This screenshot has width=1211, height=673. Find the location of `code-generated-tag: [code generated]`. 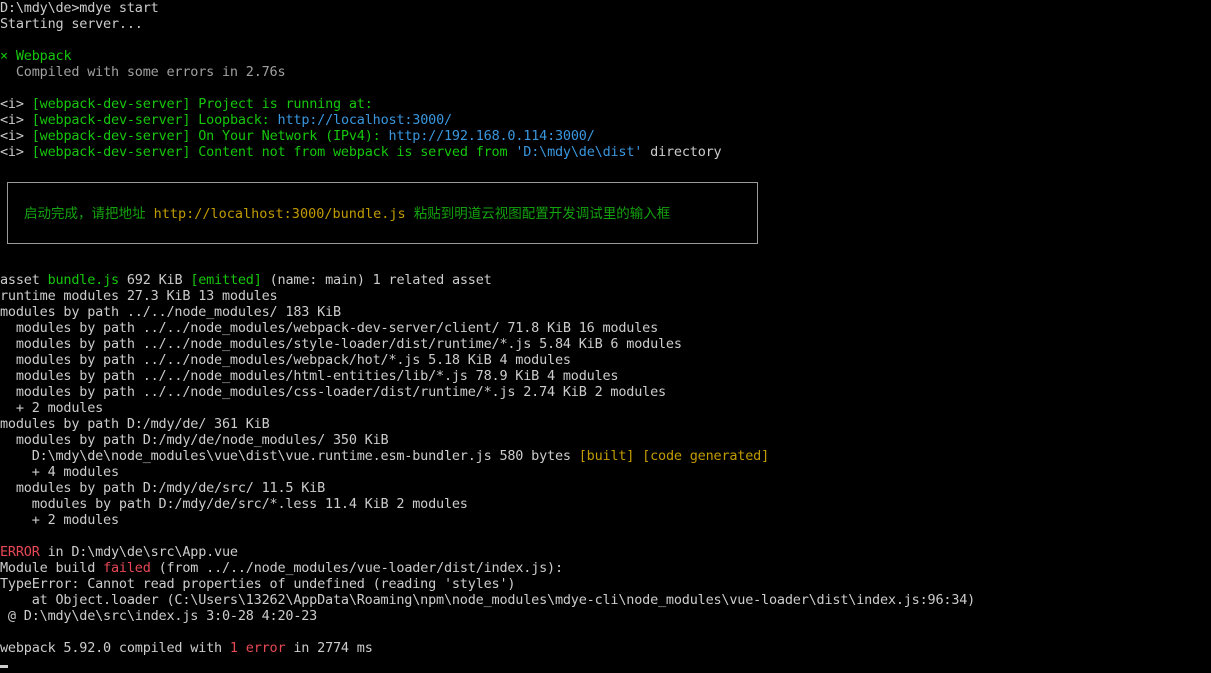

code-generated-tag: [code generated] is located at coordinates (706, 456).